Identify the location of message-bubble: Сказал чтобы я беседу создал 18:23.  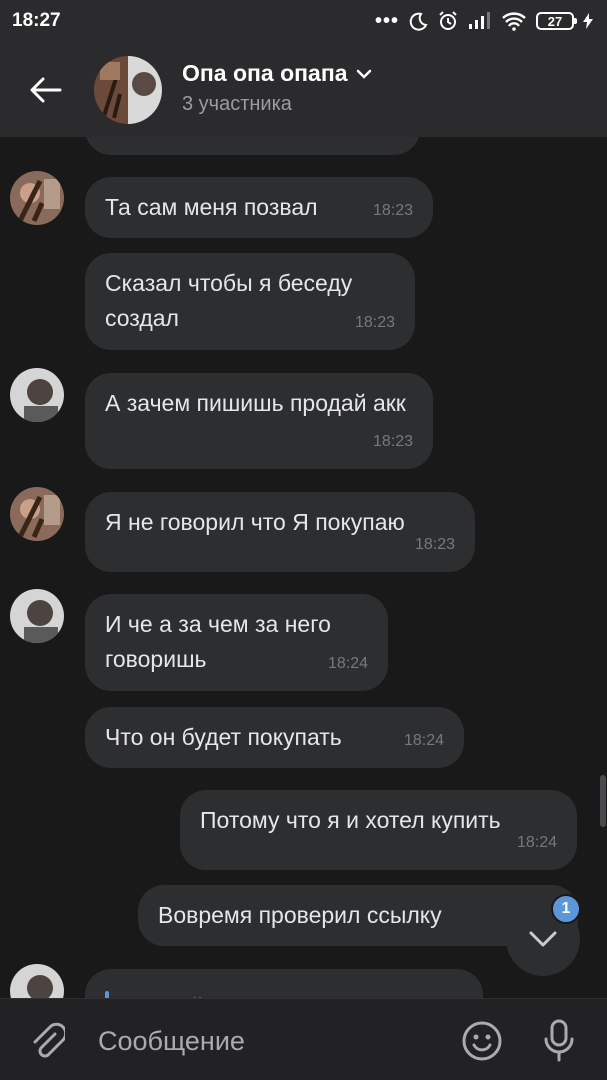
(250, 301).